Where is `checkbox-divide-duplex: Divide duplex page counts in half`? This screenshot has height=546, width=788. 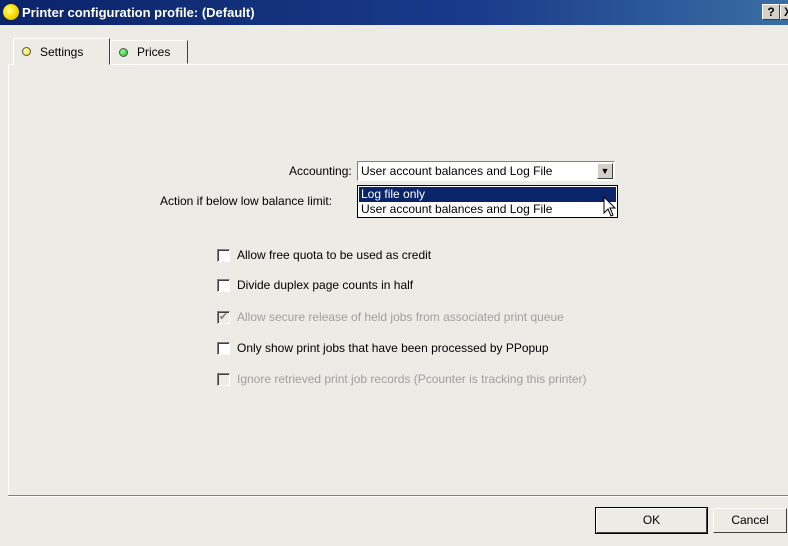 checkbox-divide-duplex: Divide duplex page counts in half is located at coordinates (315, 285).